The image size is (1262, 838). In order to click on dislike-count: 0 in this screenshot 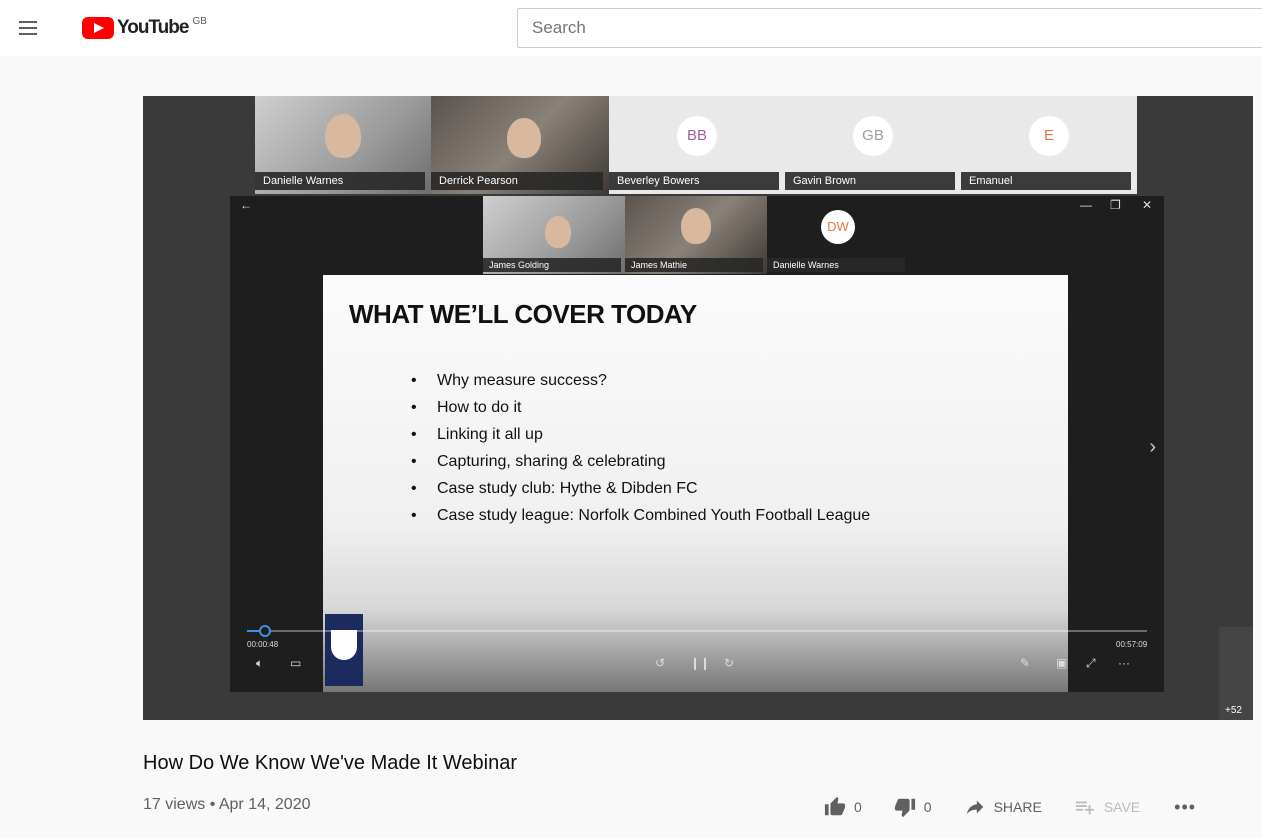, I will do `click(927, 807)`.